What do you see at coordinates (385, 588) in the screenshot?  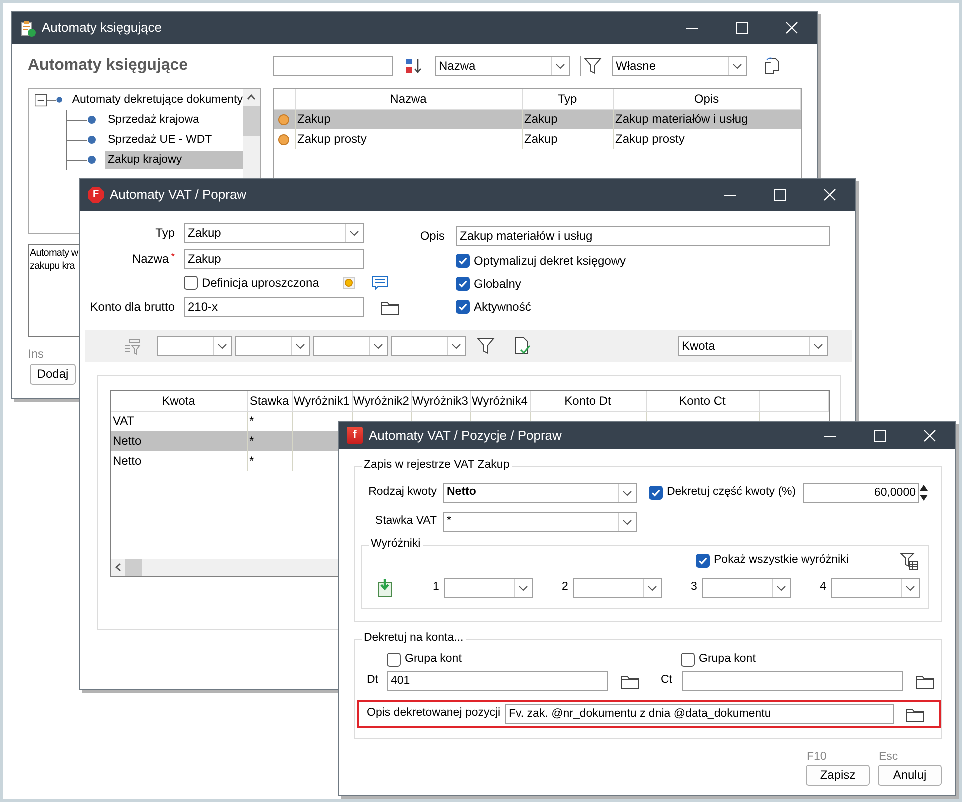 I see `import-icon` at bounding box center [385, 588].